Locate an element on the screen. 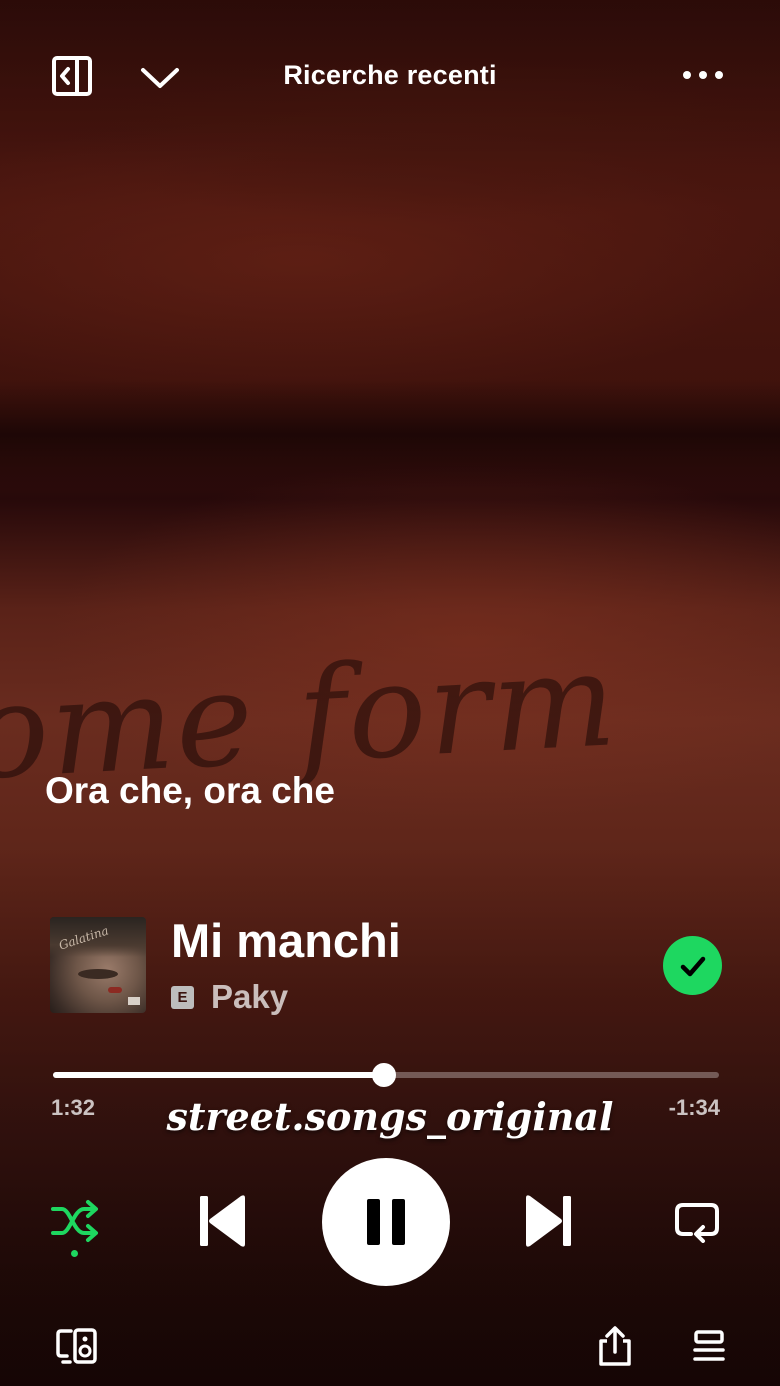 The width and height of the screenshot is (780, 1386). checkmark-icon is located at coordinates (692, 966).